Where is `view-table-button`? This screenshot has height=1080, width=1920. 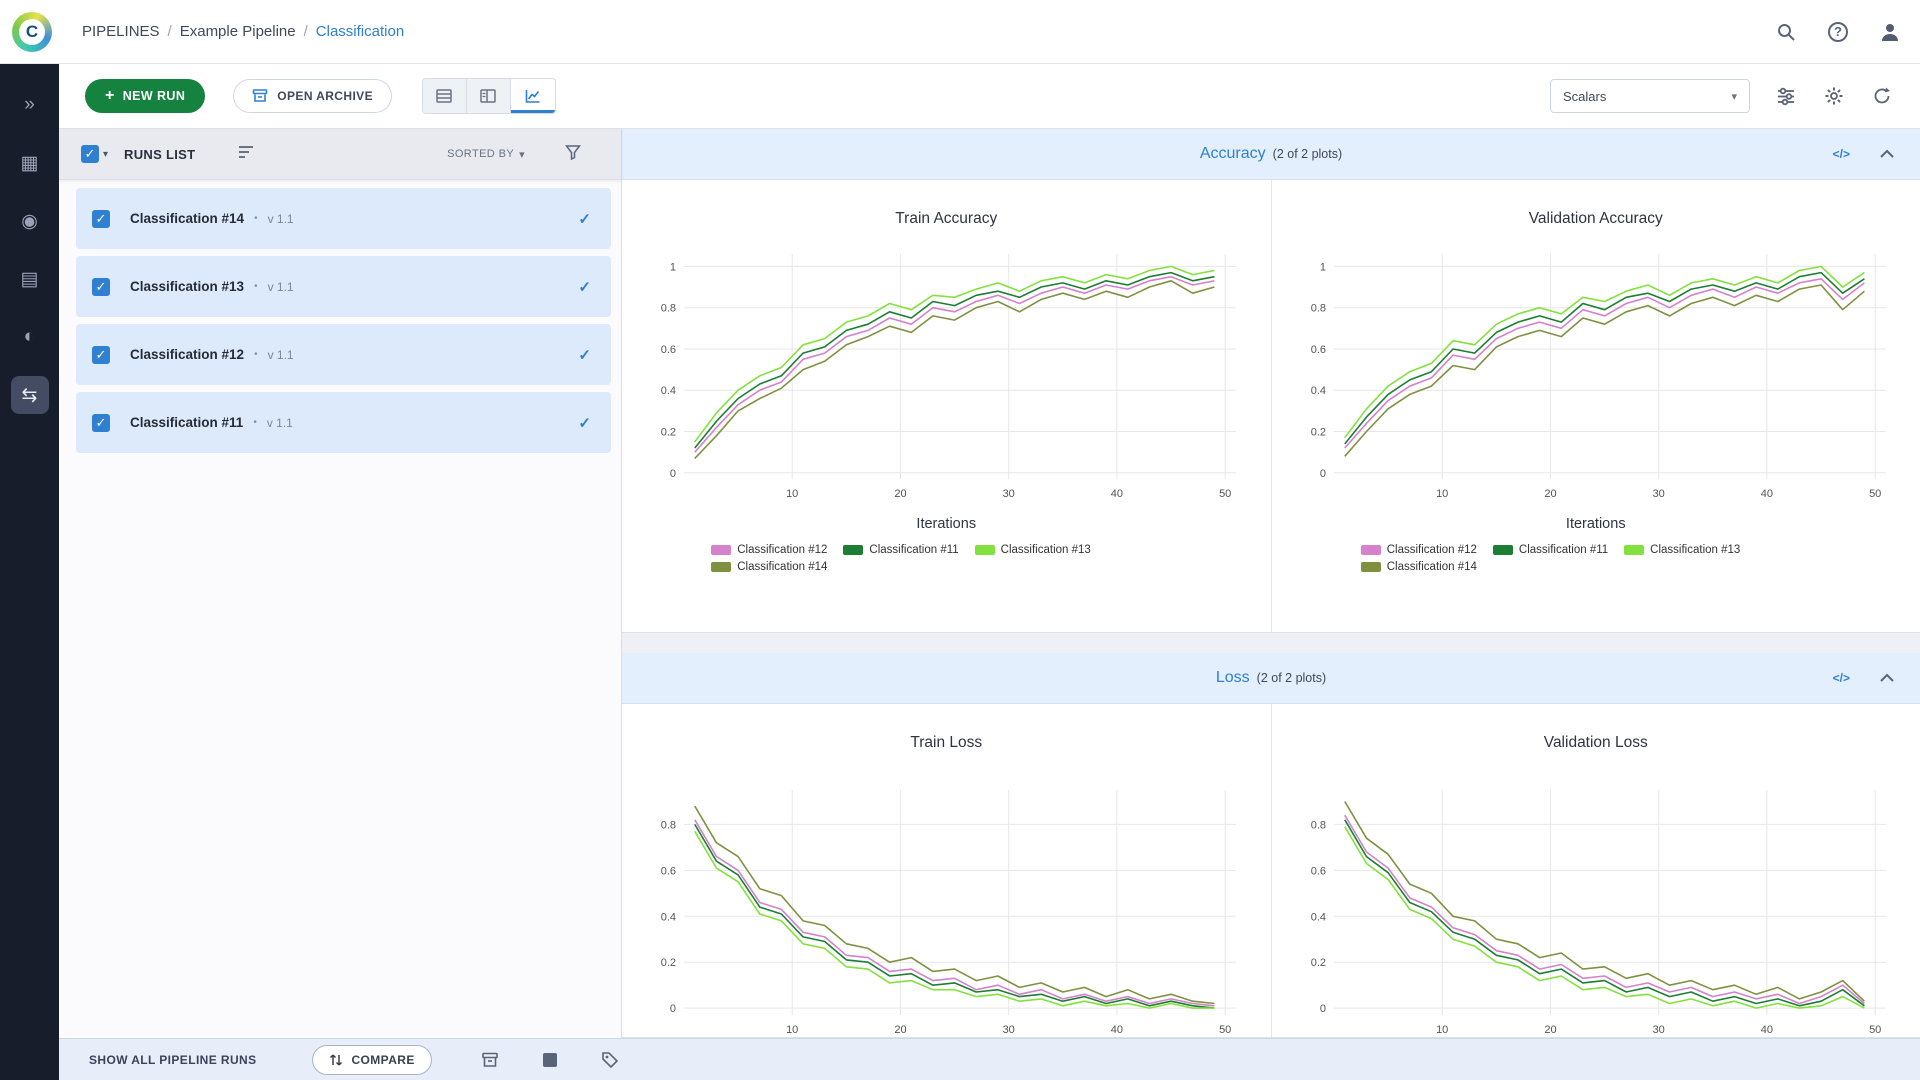 view-table-button is located at coordinates (444, 96).